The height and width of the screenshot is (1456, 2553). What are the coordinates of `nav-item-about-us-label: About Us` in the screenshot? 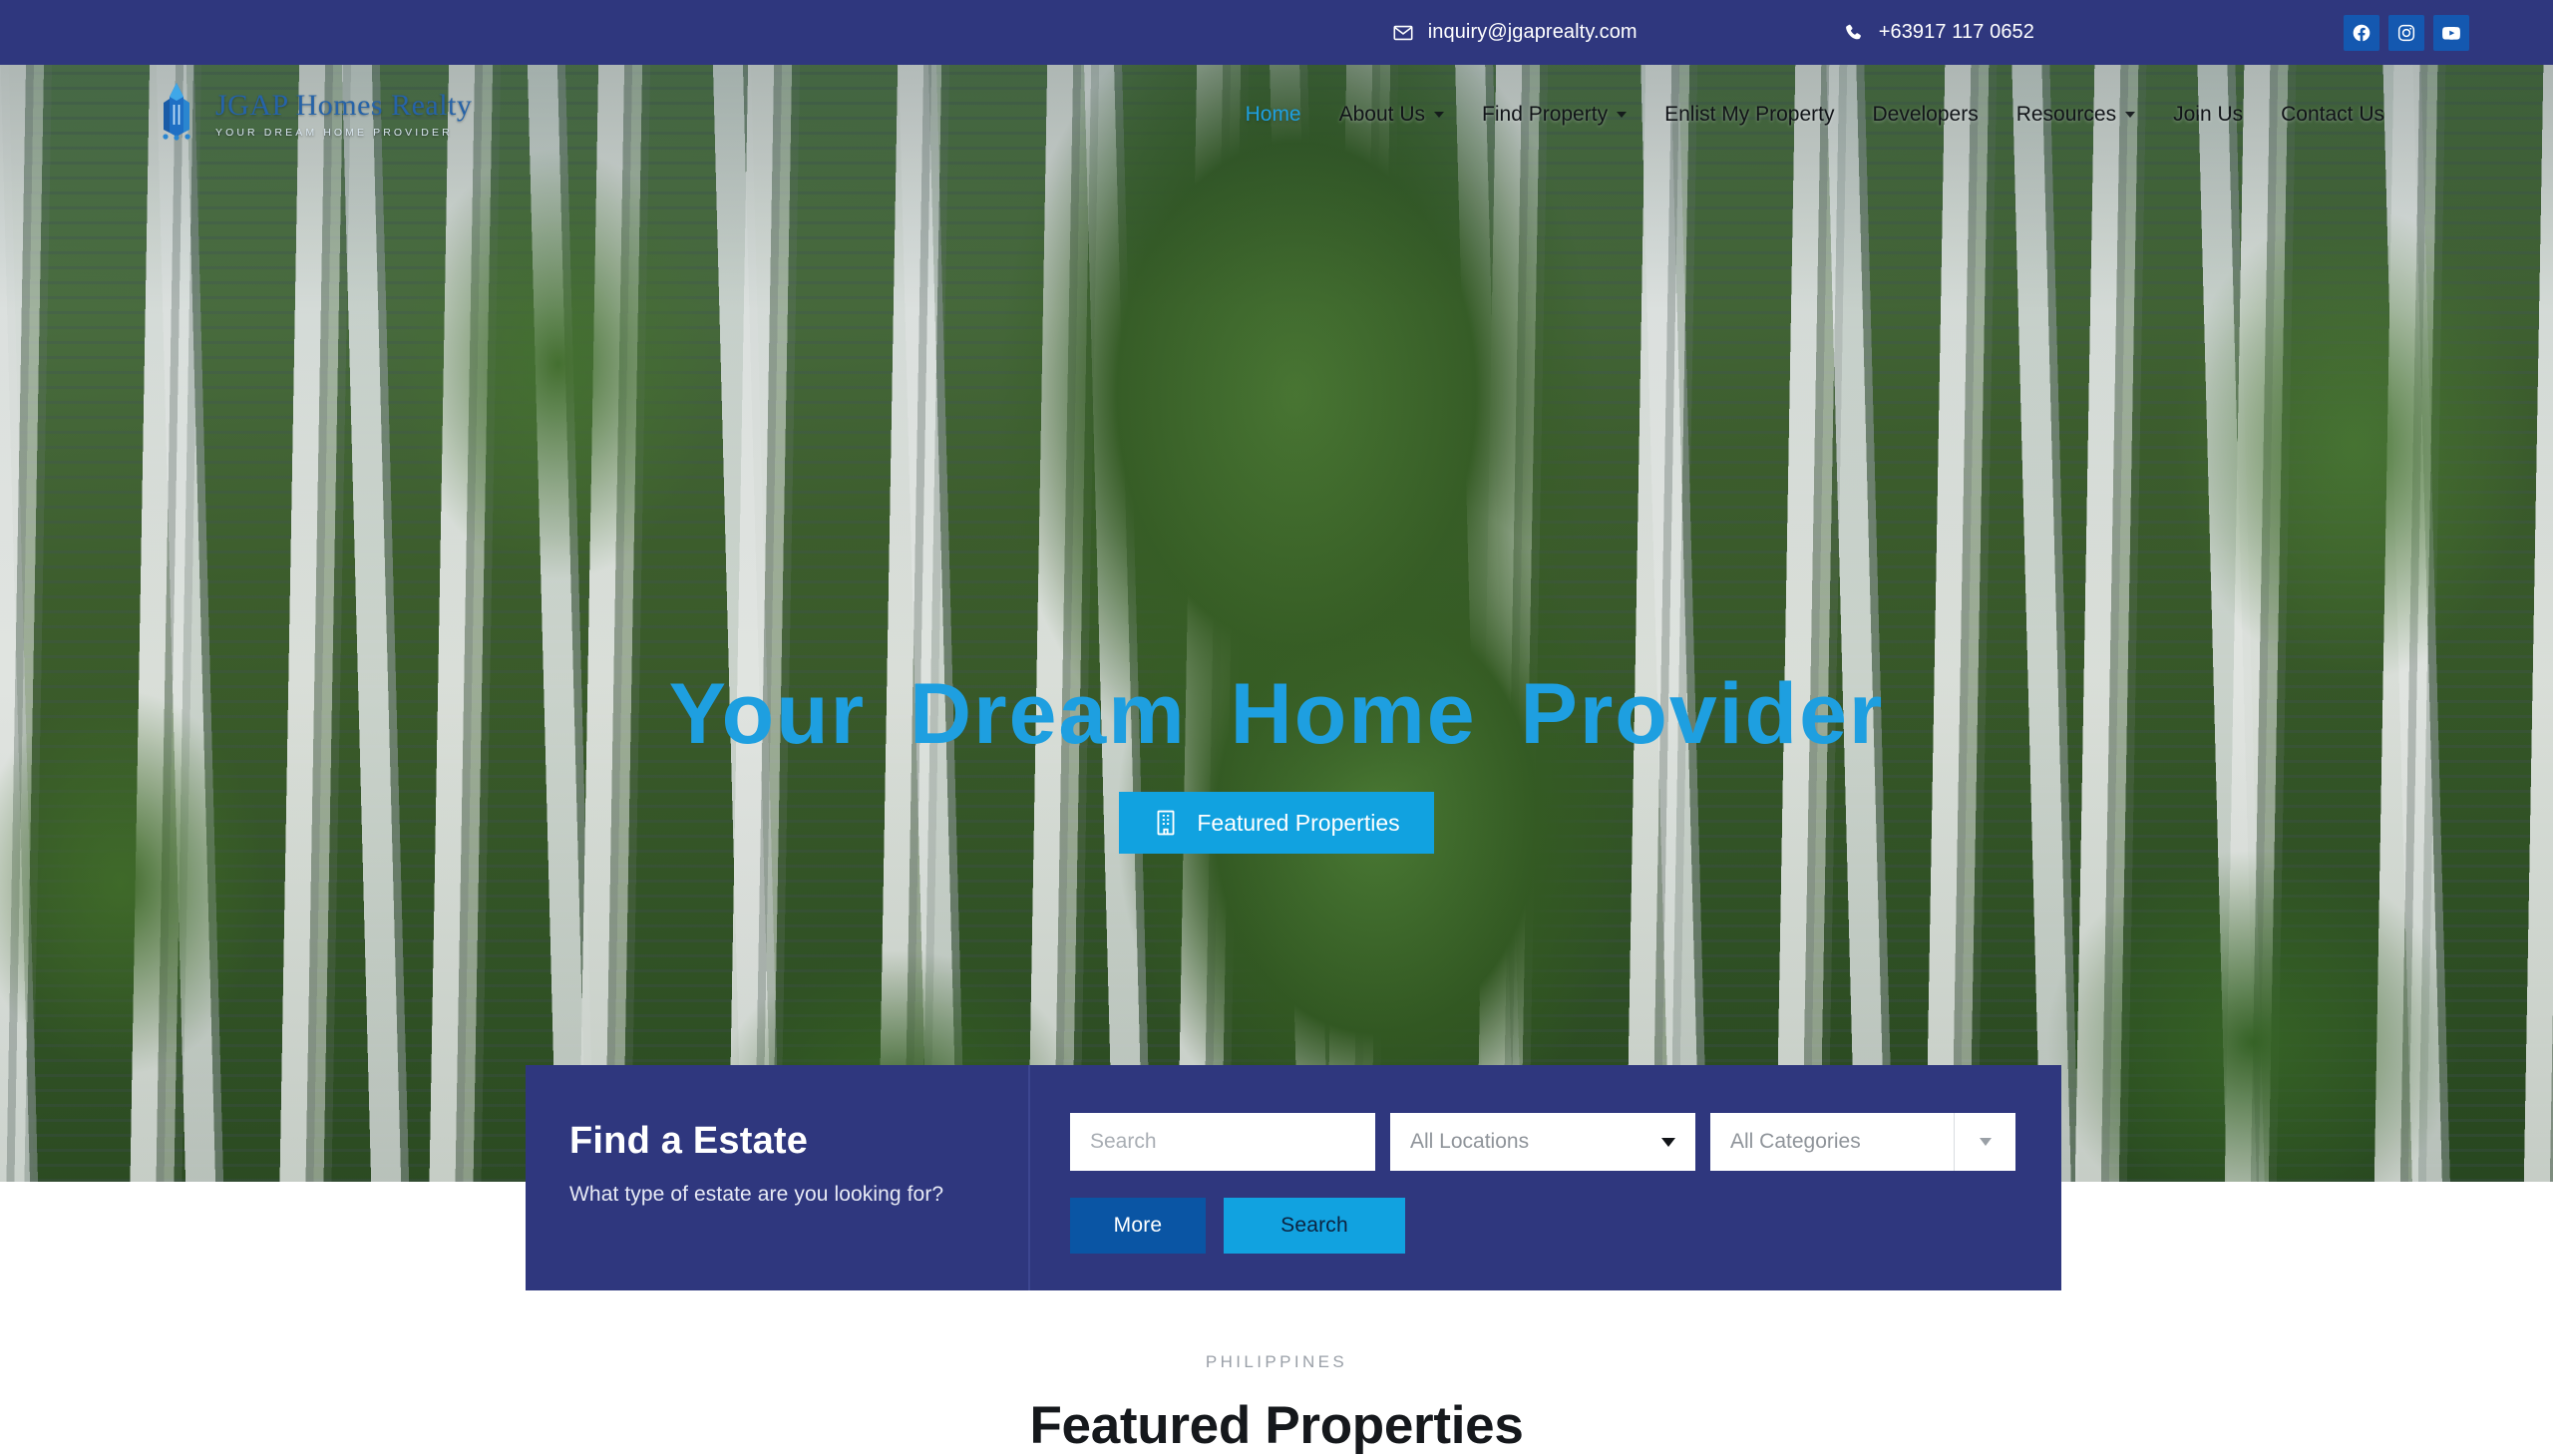 It's located at (1382, 114).